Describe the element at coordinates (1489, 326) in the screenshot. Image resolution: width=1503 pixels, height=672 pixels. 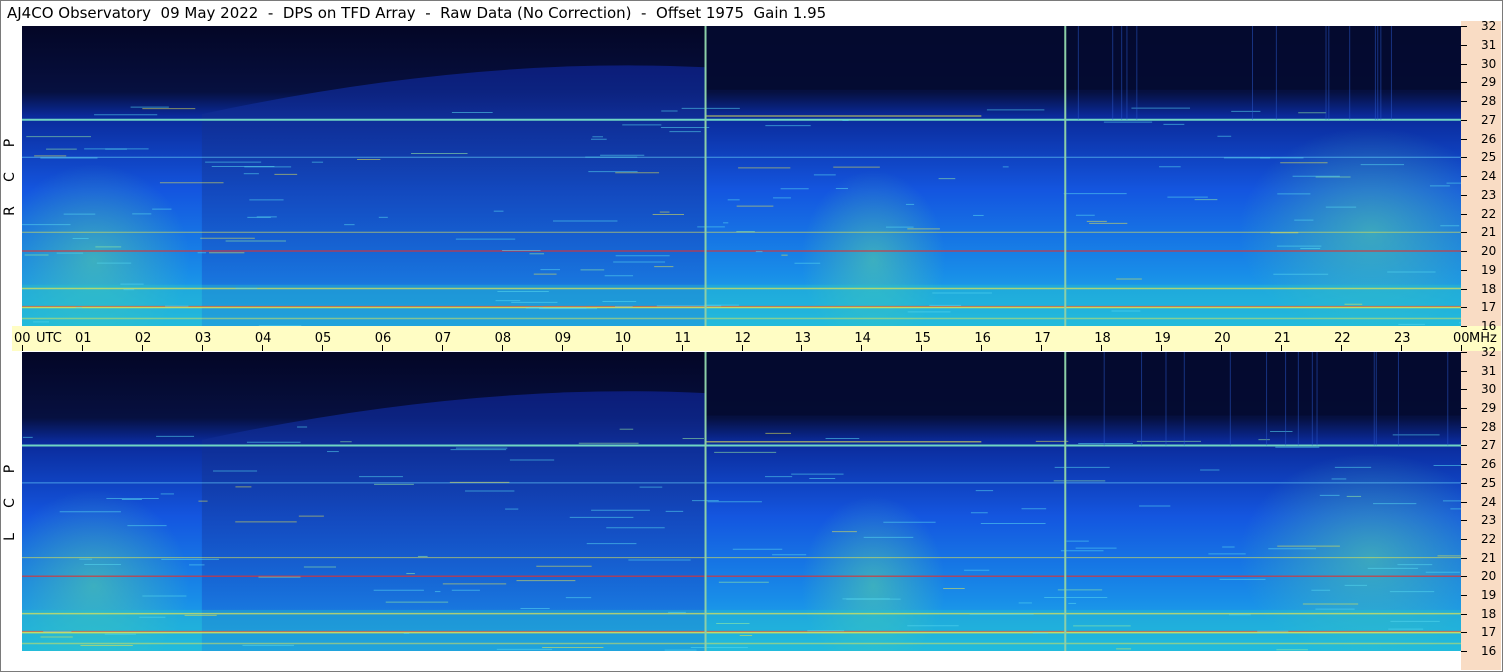
I see `freq-tick-label: 16` at that location.